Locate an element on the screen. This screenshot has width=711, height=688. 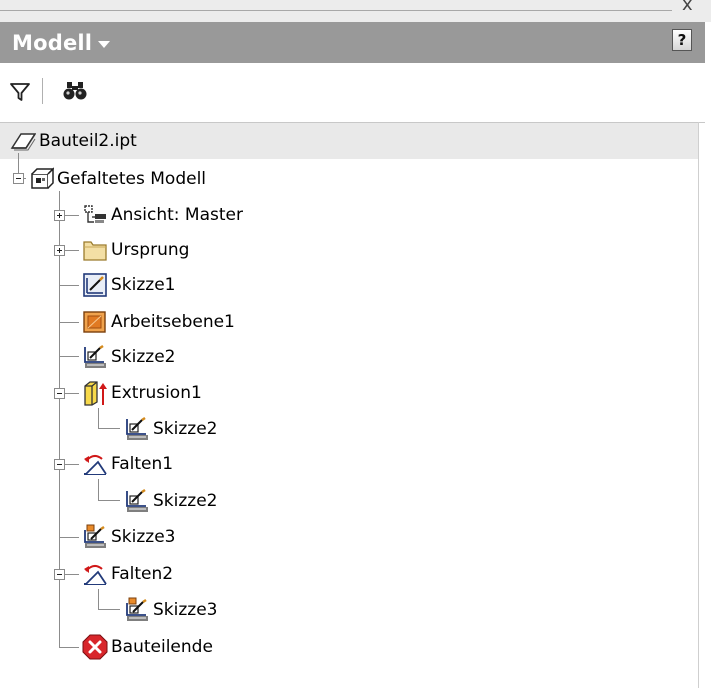
toolbar-separator is located at coordinates (42, 91).